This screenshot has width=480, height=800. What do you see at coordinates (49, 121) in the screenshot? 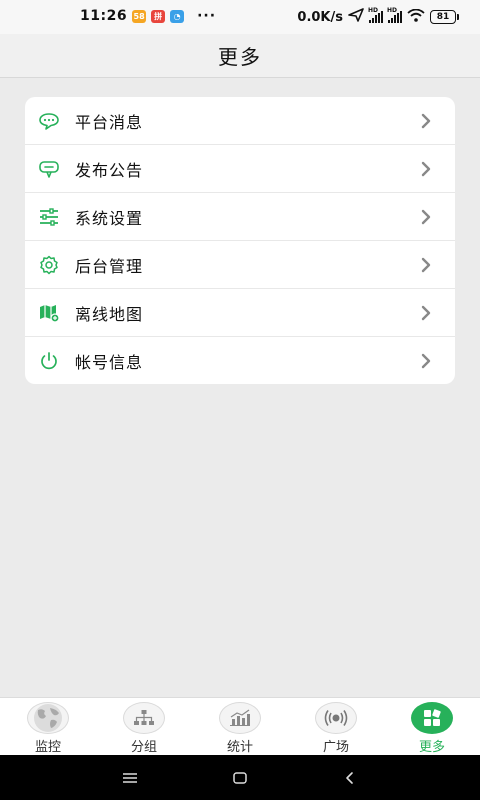
I see `message-icon` at bounding box center [49, 121].